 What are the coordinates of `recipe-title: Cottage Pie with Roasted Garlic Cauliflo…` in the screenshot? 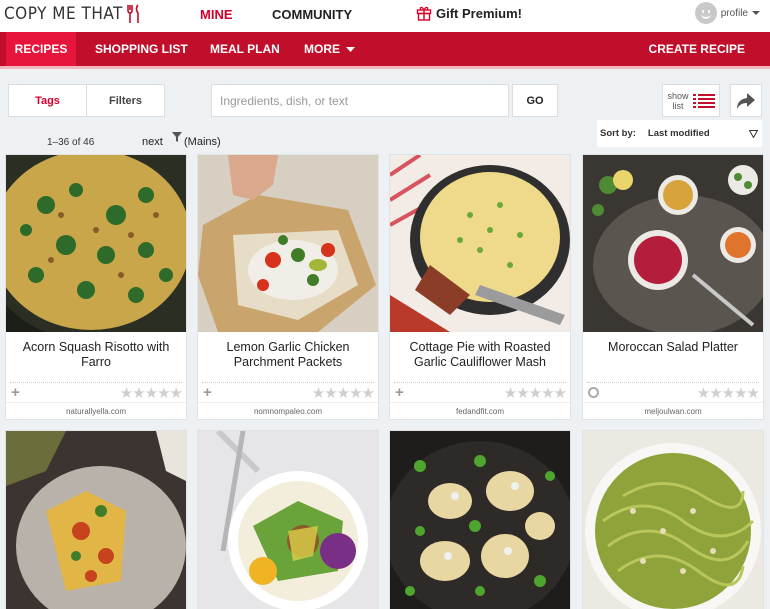 It's located at (480, 357).